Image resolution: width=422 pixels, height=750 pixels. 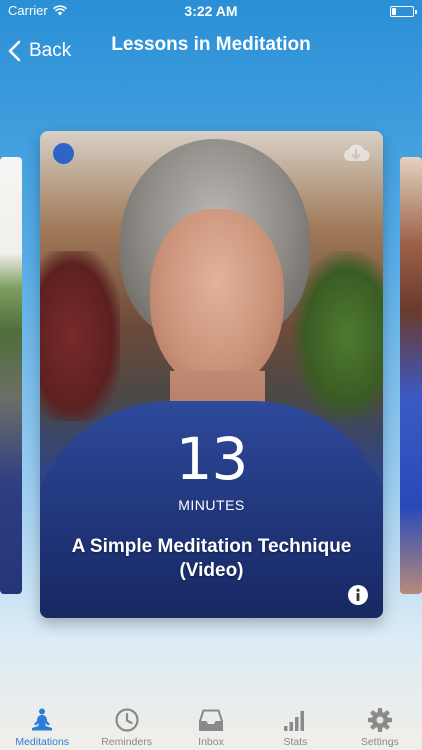 I want to click on battery-fill, so click(x=394, y=11).